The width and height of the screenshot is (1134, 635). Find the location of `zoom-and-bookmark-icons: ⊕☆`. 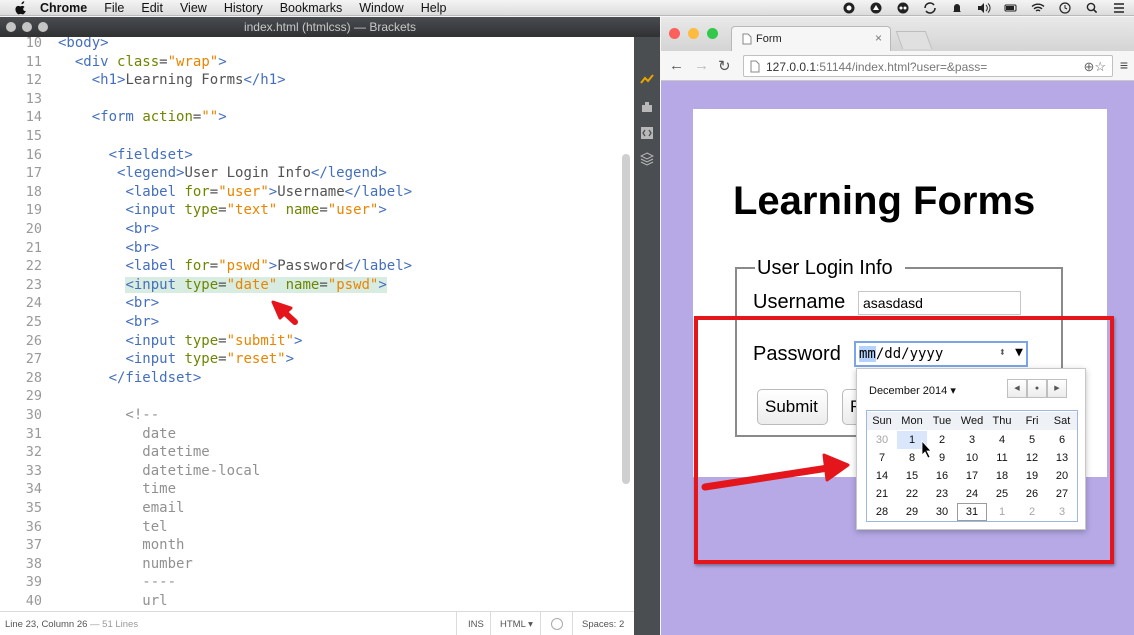

zoom-and-bookmark-icons: ⊕☆ is located at coordinates (1094, 67).